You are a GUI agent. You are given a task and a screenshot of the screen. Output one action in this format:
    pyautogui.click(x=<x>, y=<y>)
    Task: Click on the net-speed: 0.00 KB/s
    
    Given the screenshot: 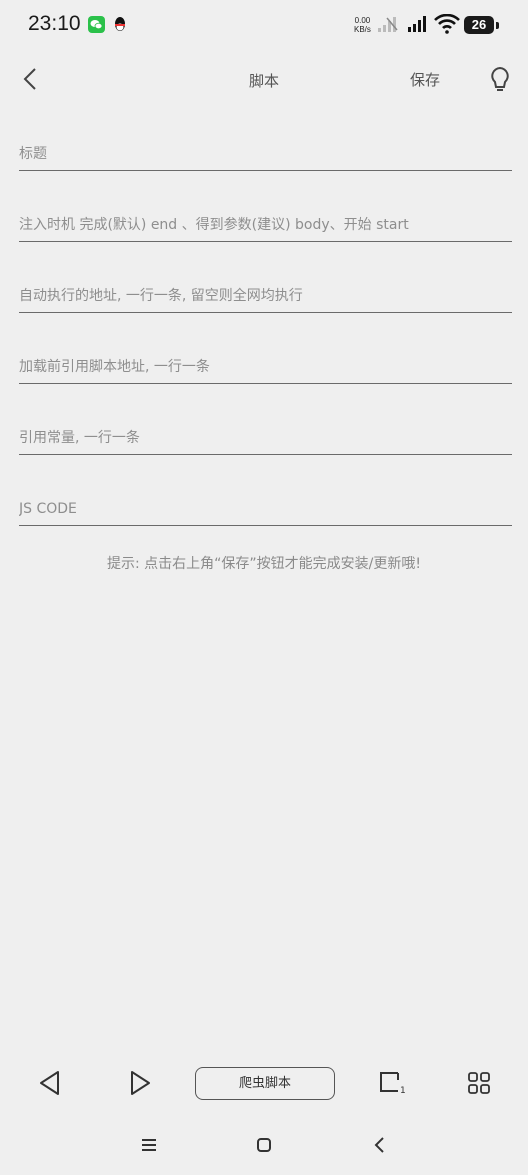 What is the action you would take?
    pyautogui.click(x=362, y=25)
    